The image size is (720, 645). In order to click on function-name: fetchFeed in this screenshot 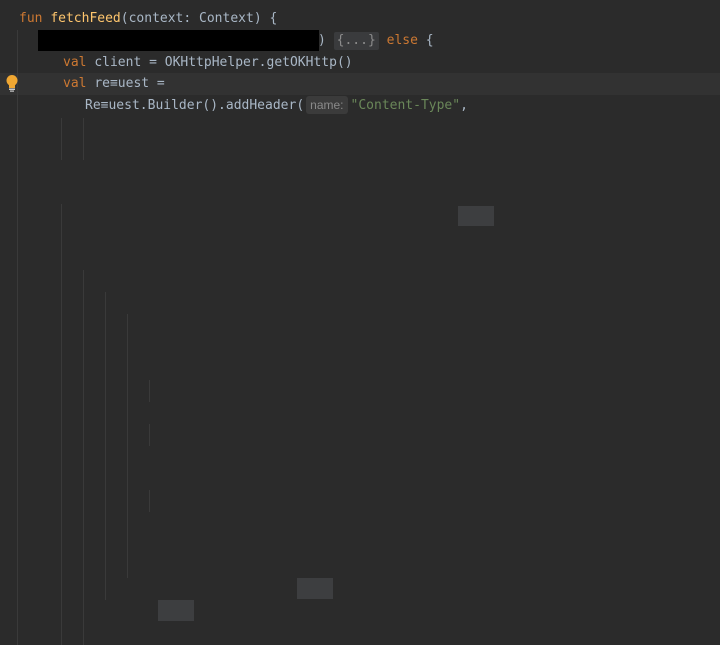, I will do `click(85, 18)`.